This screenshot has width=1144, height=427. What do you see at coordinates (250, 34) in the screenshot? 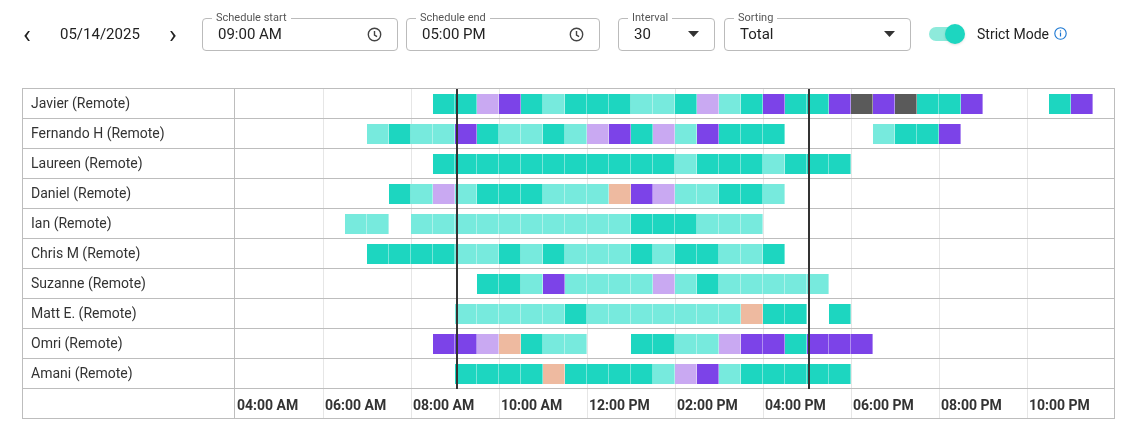
I see `field-value: 09:00 AM` at bounding box center [250, 34].